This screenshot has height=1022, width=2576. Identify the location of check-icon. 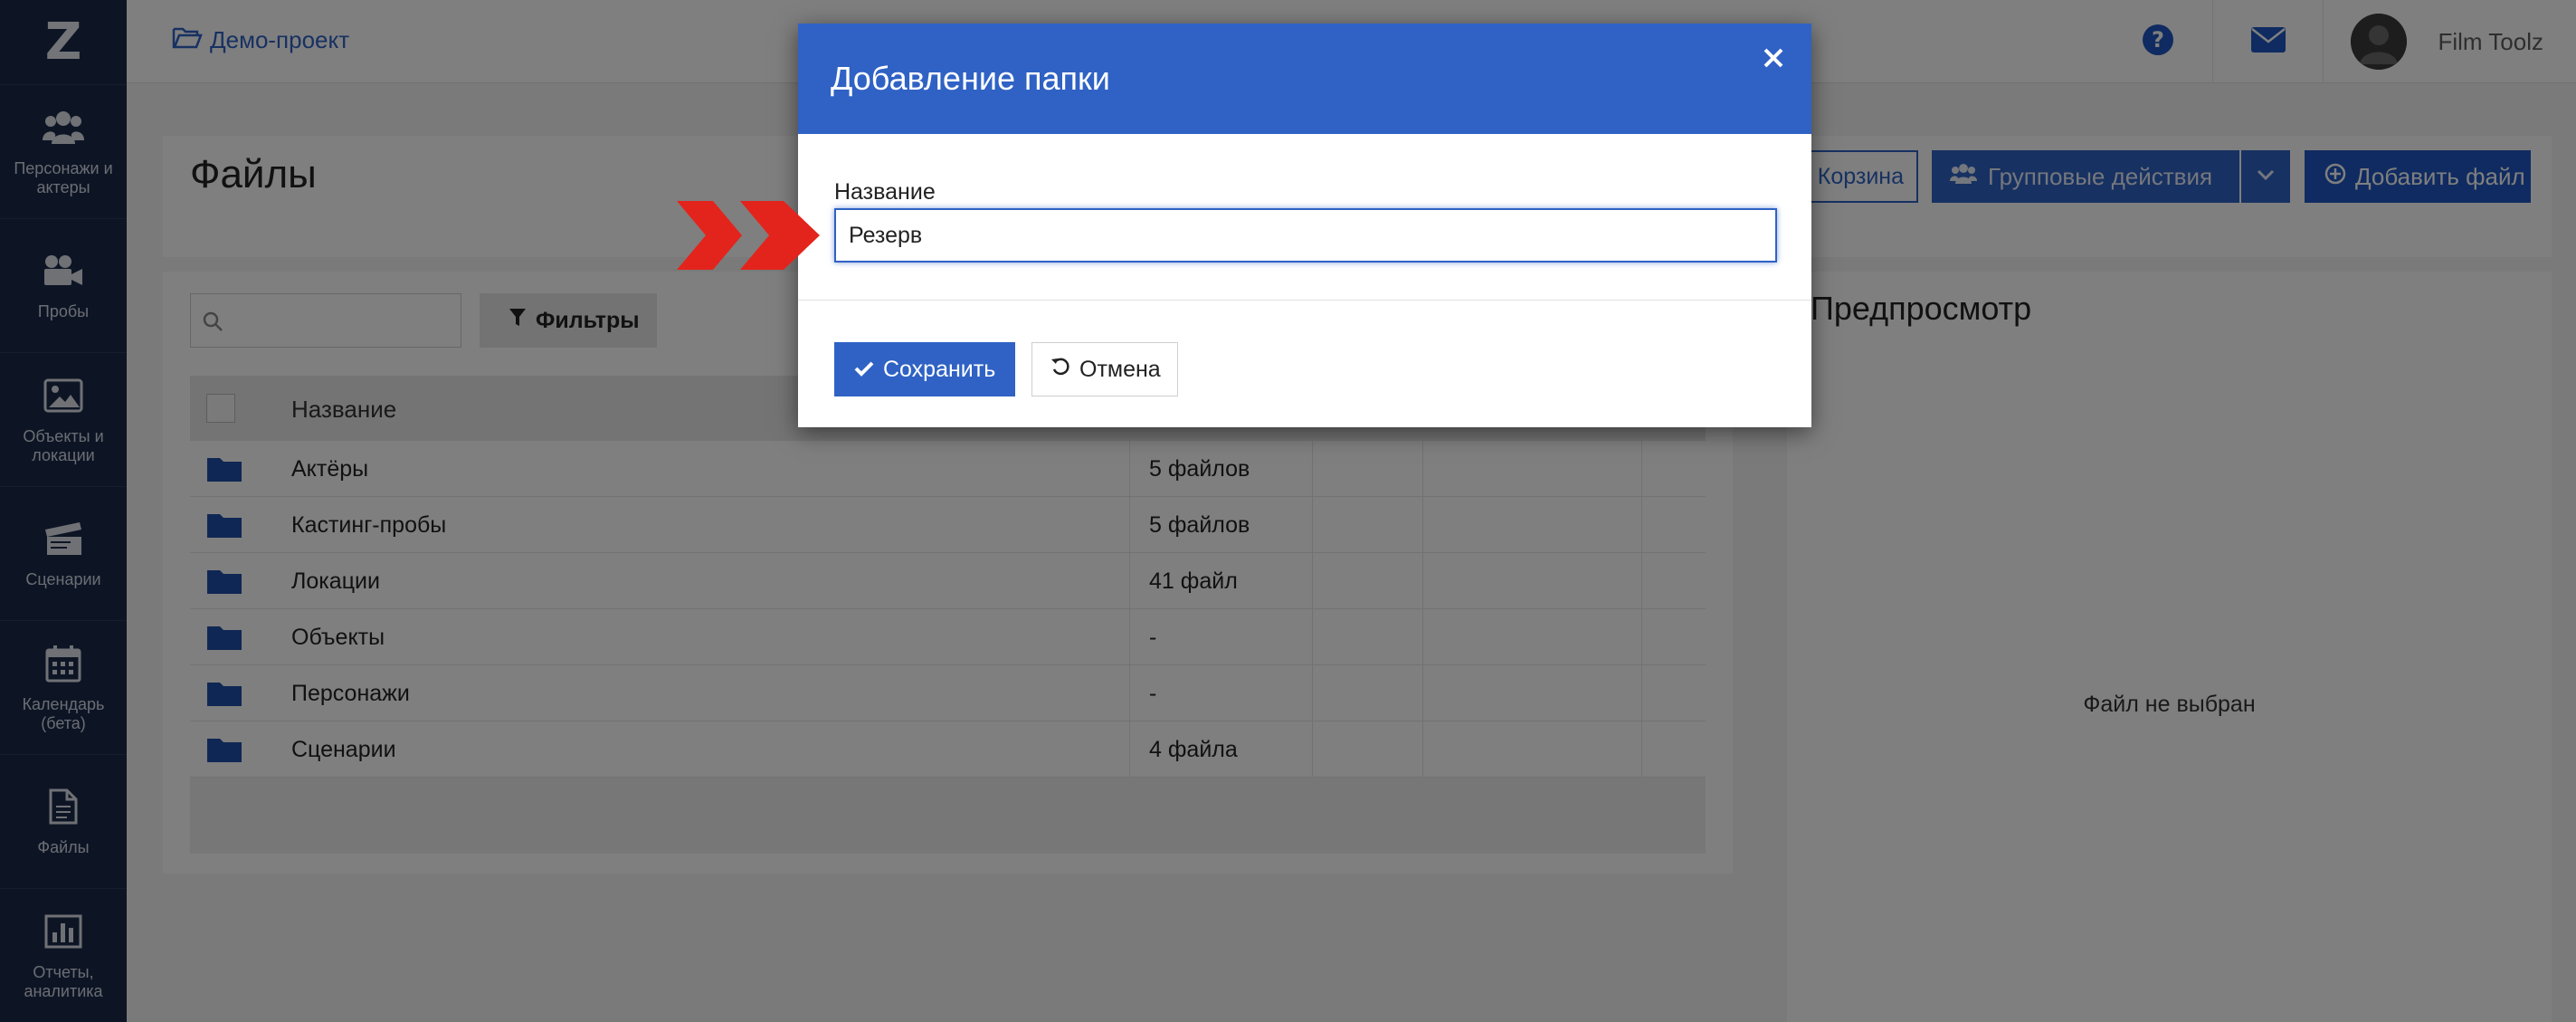
(864, 370).